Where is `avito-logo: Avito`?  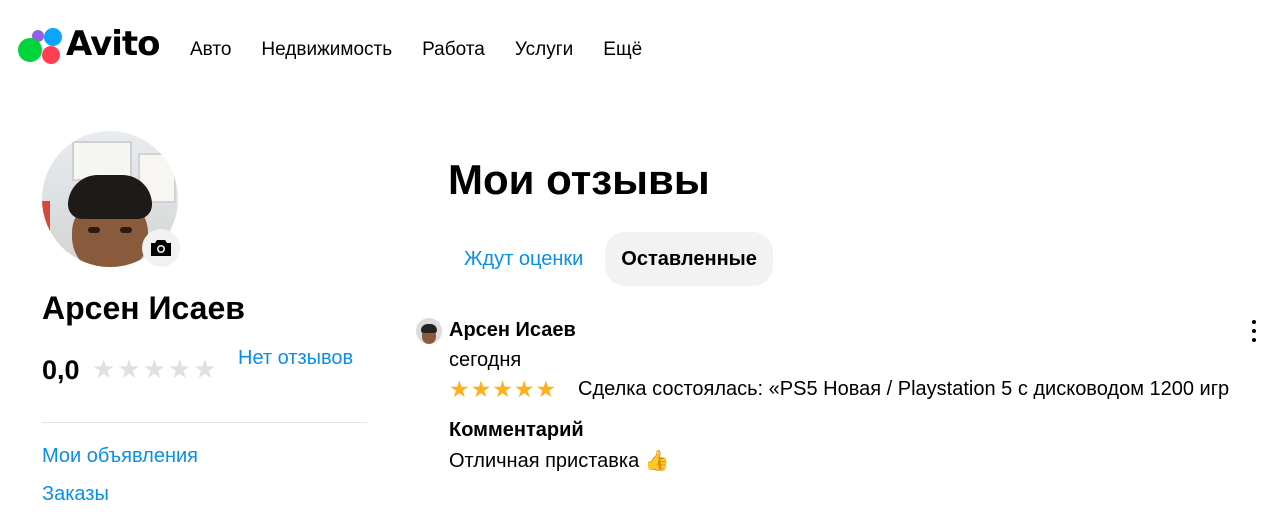 avito-logo: Avito is located at coordinates (93, 44).